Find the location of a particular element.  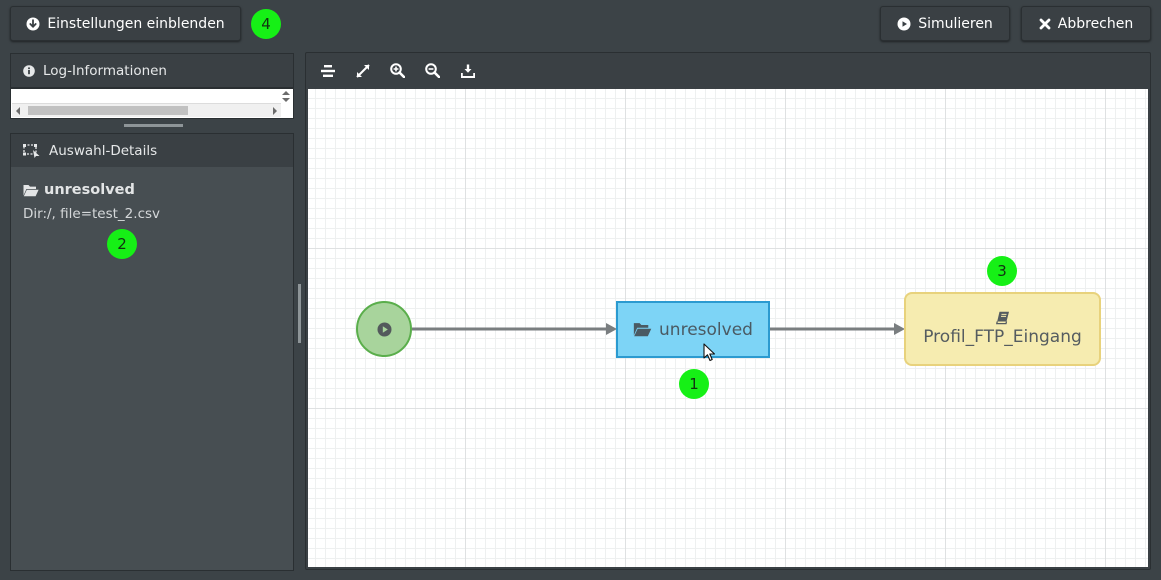

zoom-in-icon is located at coordinates (397, 70).